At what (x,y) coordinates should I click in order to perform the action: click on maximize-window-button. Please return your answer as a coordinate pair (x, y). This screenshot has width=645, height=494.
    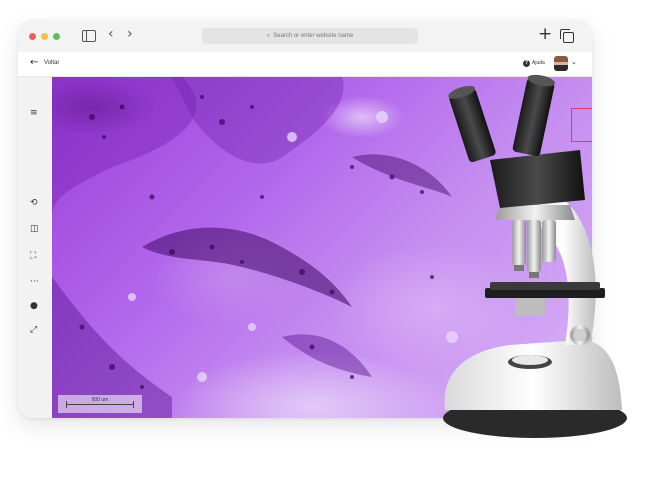
    Looking at the image, I should click on (56, 36).